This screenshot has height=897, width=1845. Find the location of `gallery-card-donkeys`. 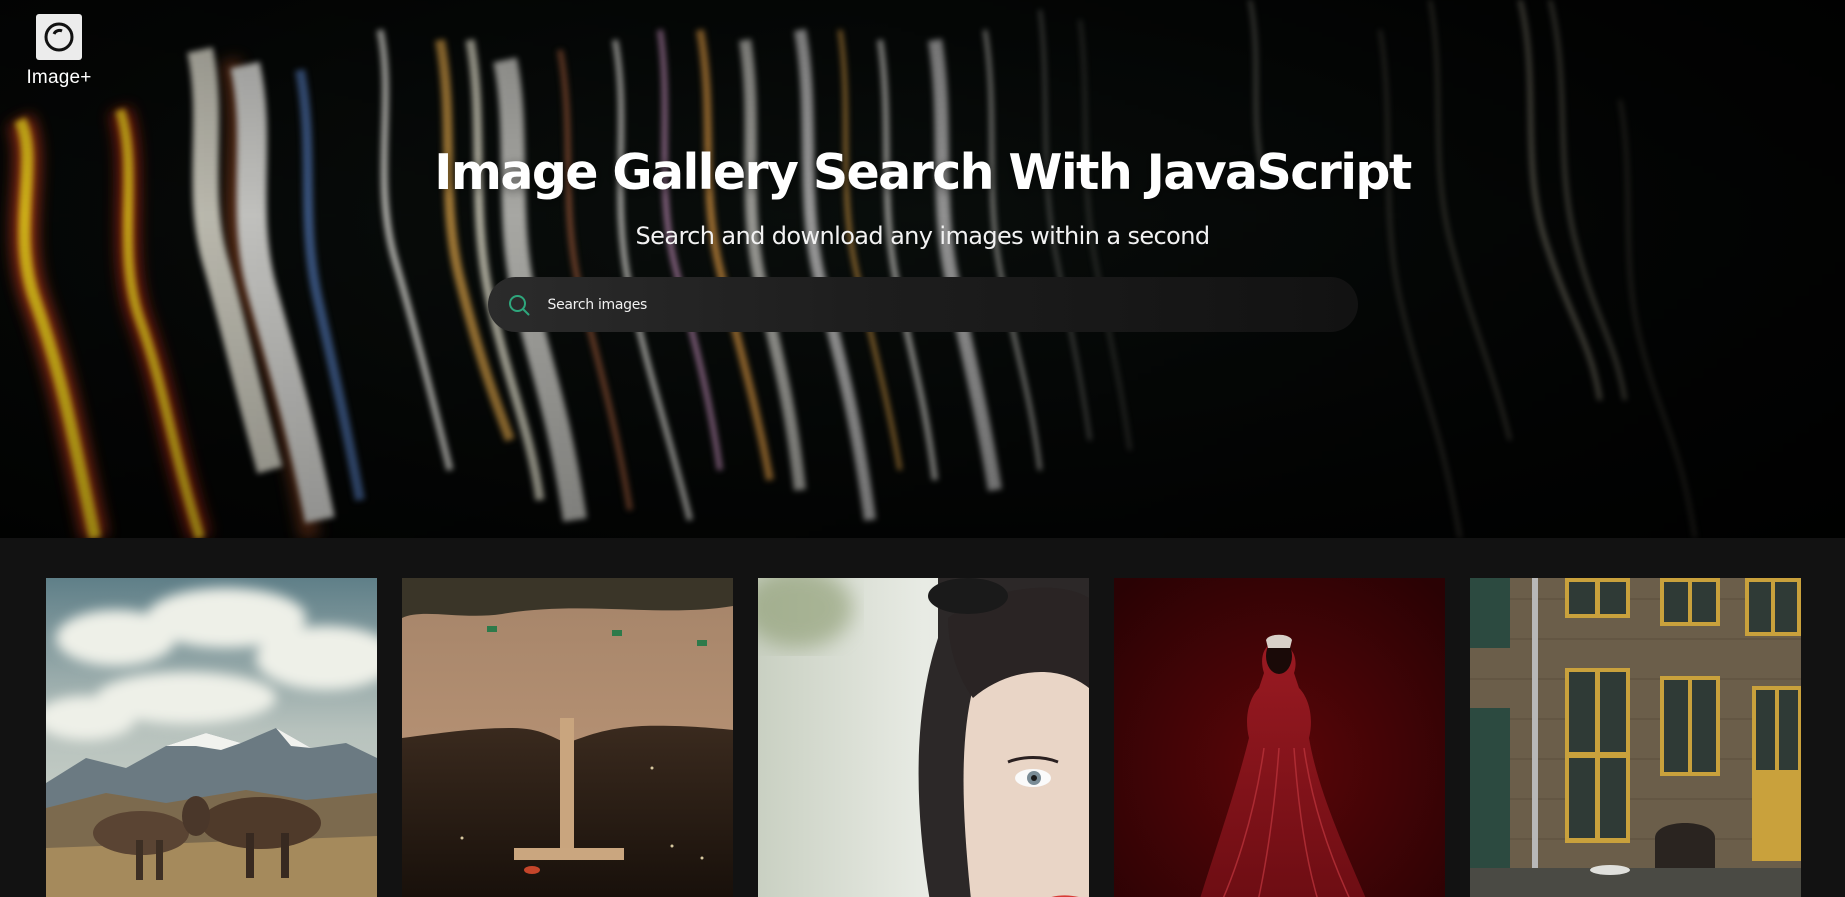

gallery-card-donkeys is located at coordinates (211, 737).